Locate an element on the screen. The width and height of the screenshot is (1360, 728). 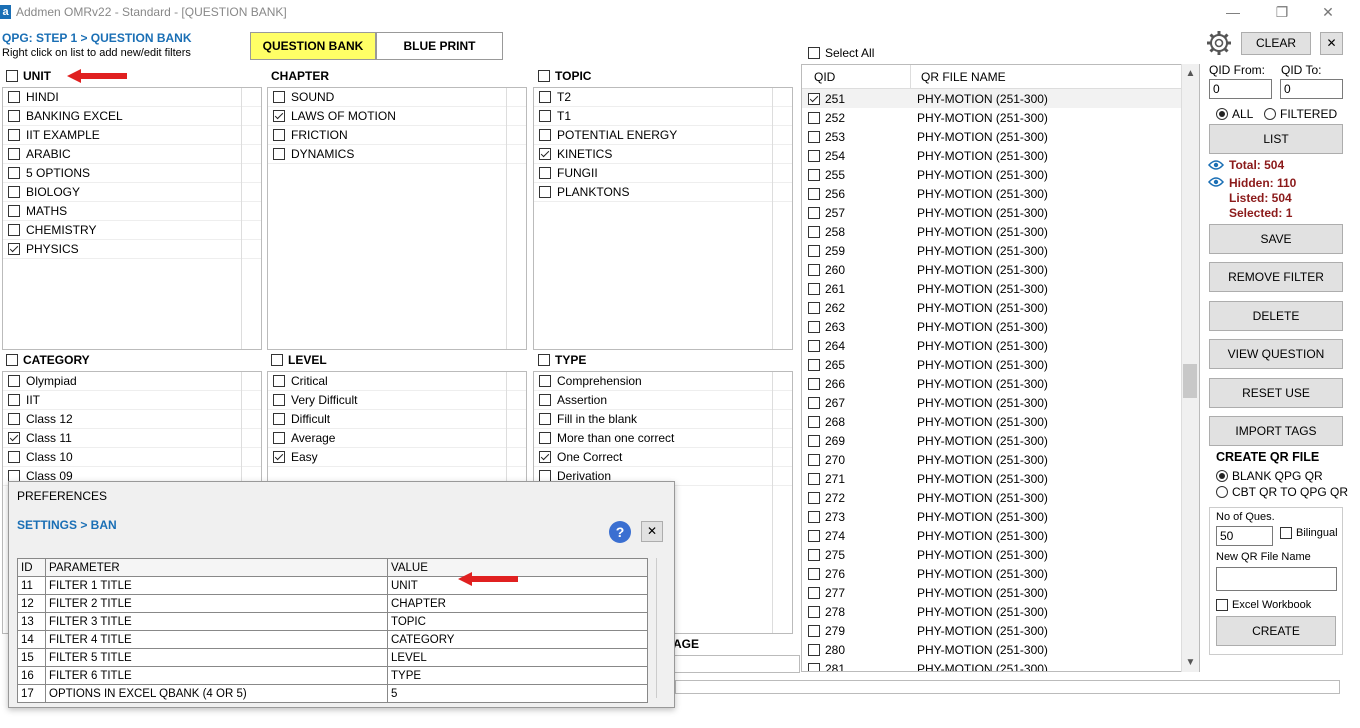
gear-icon is located at coordinates (1219, 43).